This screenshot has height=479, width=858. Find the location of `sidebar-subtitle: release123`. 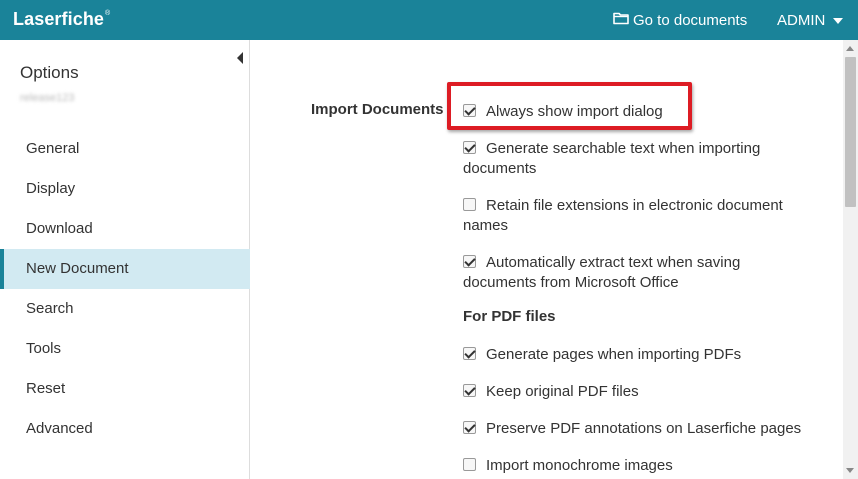

sidebar-subtitle: release123 is located at coordinates (47, 98).